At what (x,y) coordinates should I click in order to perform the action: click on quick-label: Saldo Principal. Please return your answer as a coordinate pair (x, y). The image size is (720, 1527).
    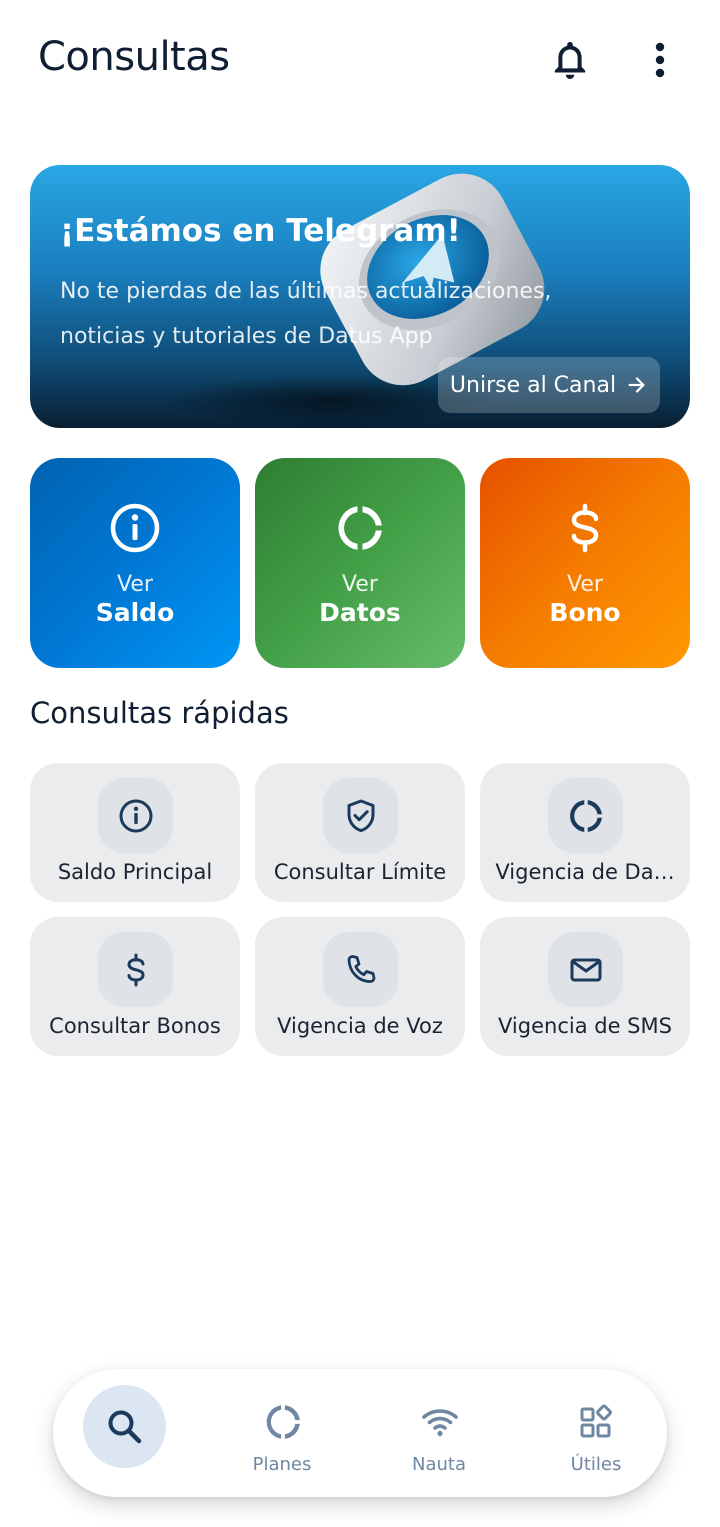
    Looking at the image, I should click on (135, 872).